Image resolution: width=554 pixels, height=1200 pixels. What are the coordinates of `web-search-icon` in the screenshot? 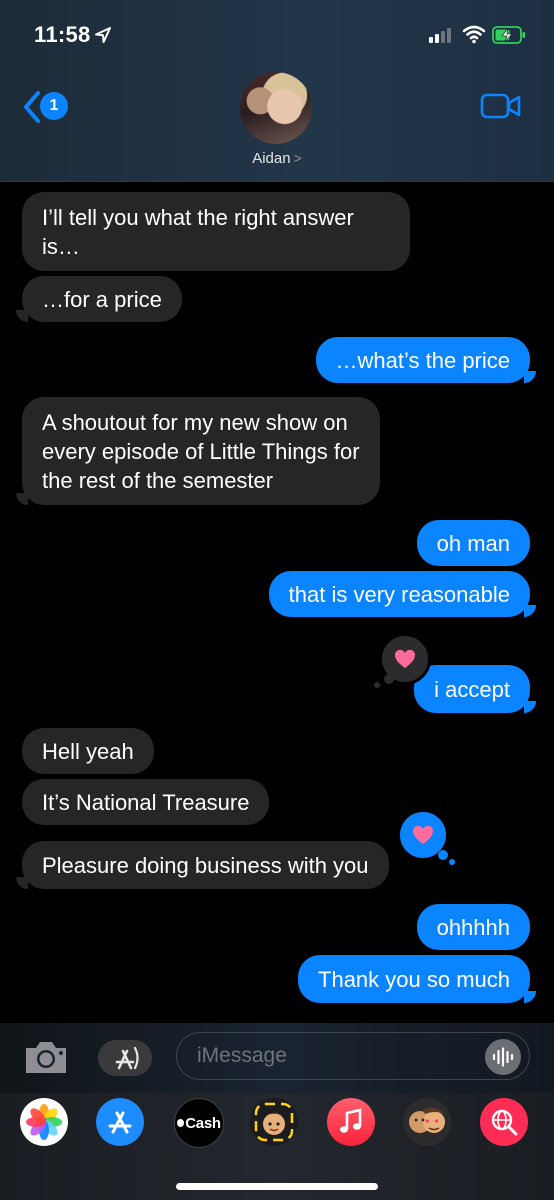 It's located at (504, 1122).